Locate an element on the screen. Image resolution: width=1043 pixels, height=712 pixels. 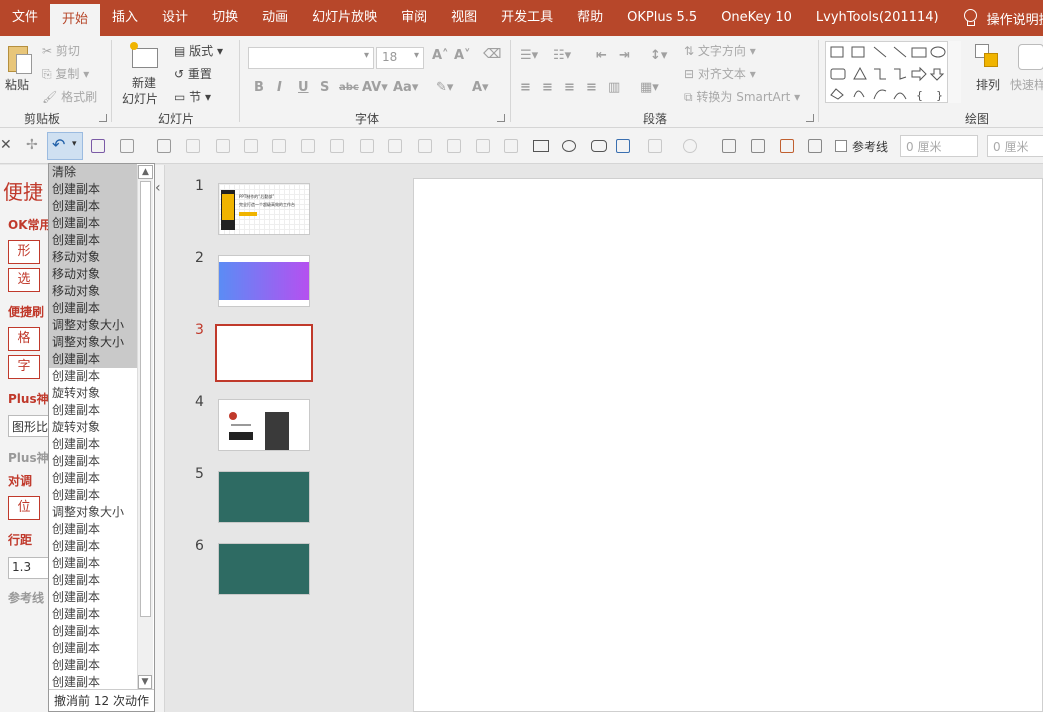
new-slide-button-line2: 幻灯片 is located at coordinates (140, 98).